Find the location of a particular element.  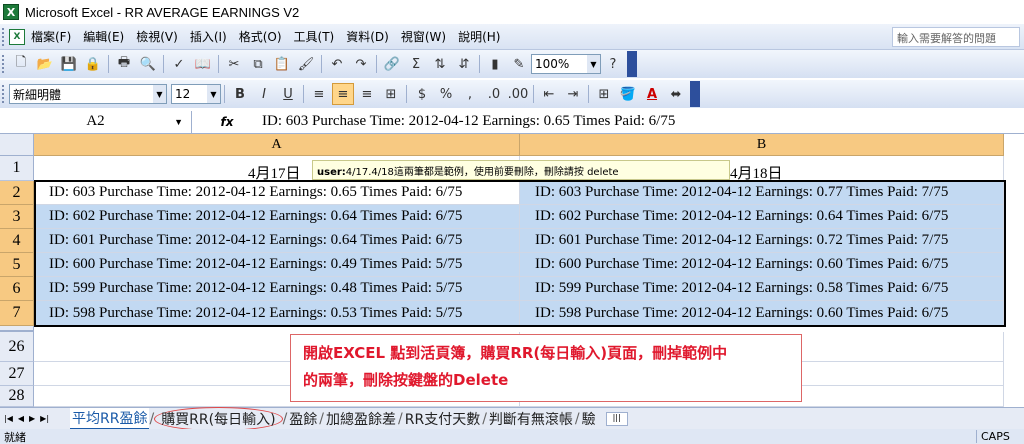

percent-button: % is located at coordinates (446, 94).